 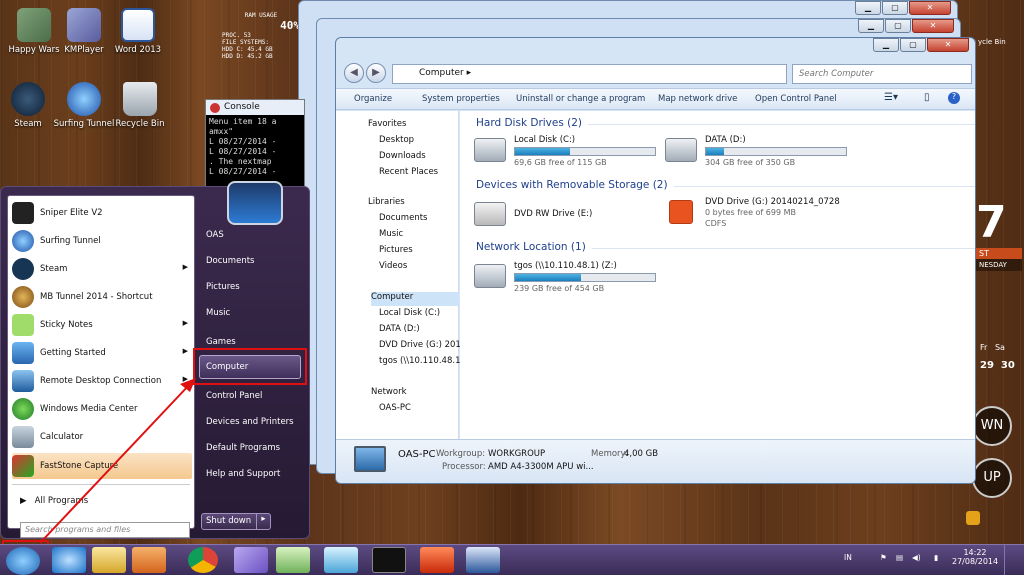 What do you see at coordinates (936, 557) in the screenshot?
I see `tray-battery-icon: ▮` at bounding box center [936, 557].